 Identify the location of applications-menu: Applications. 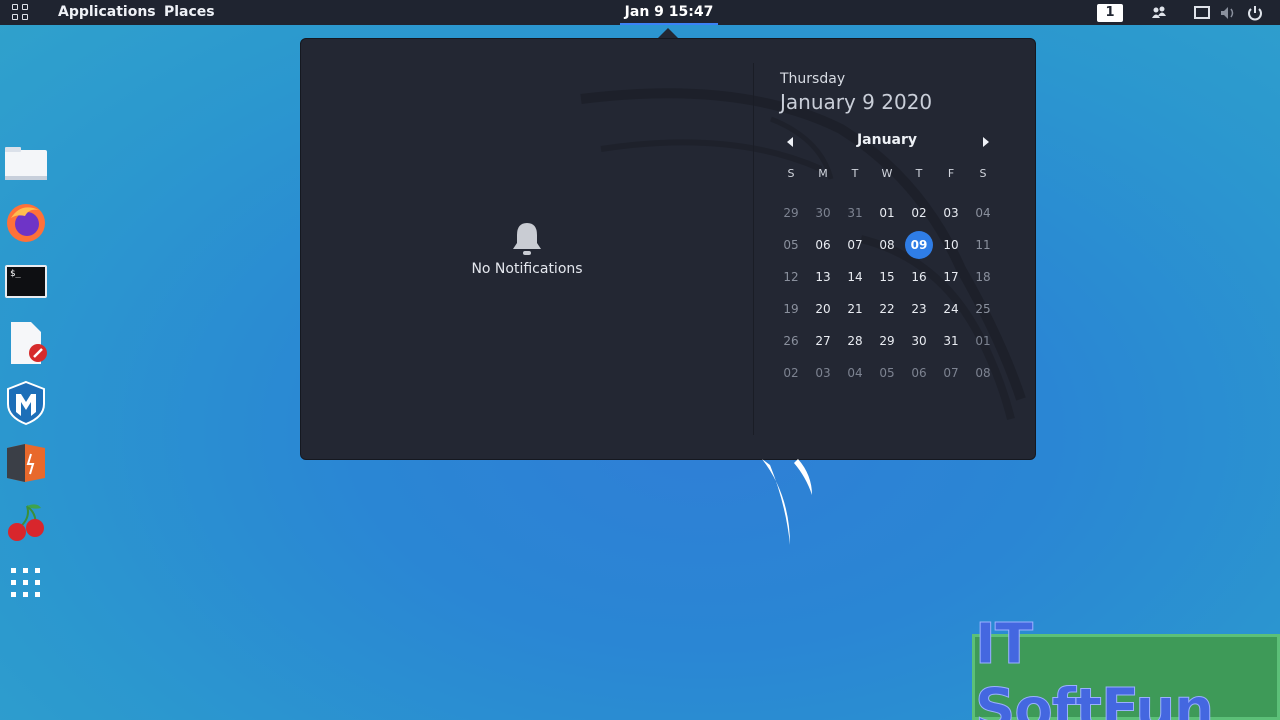
(107, 12).